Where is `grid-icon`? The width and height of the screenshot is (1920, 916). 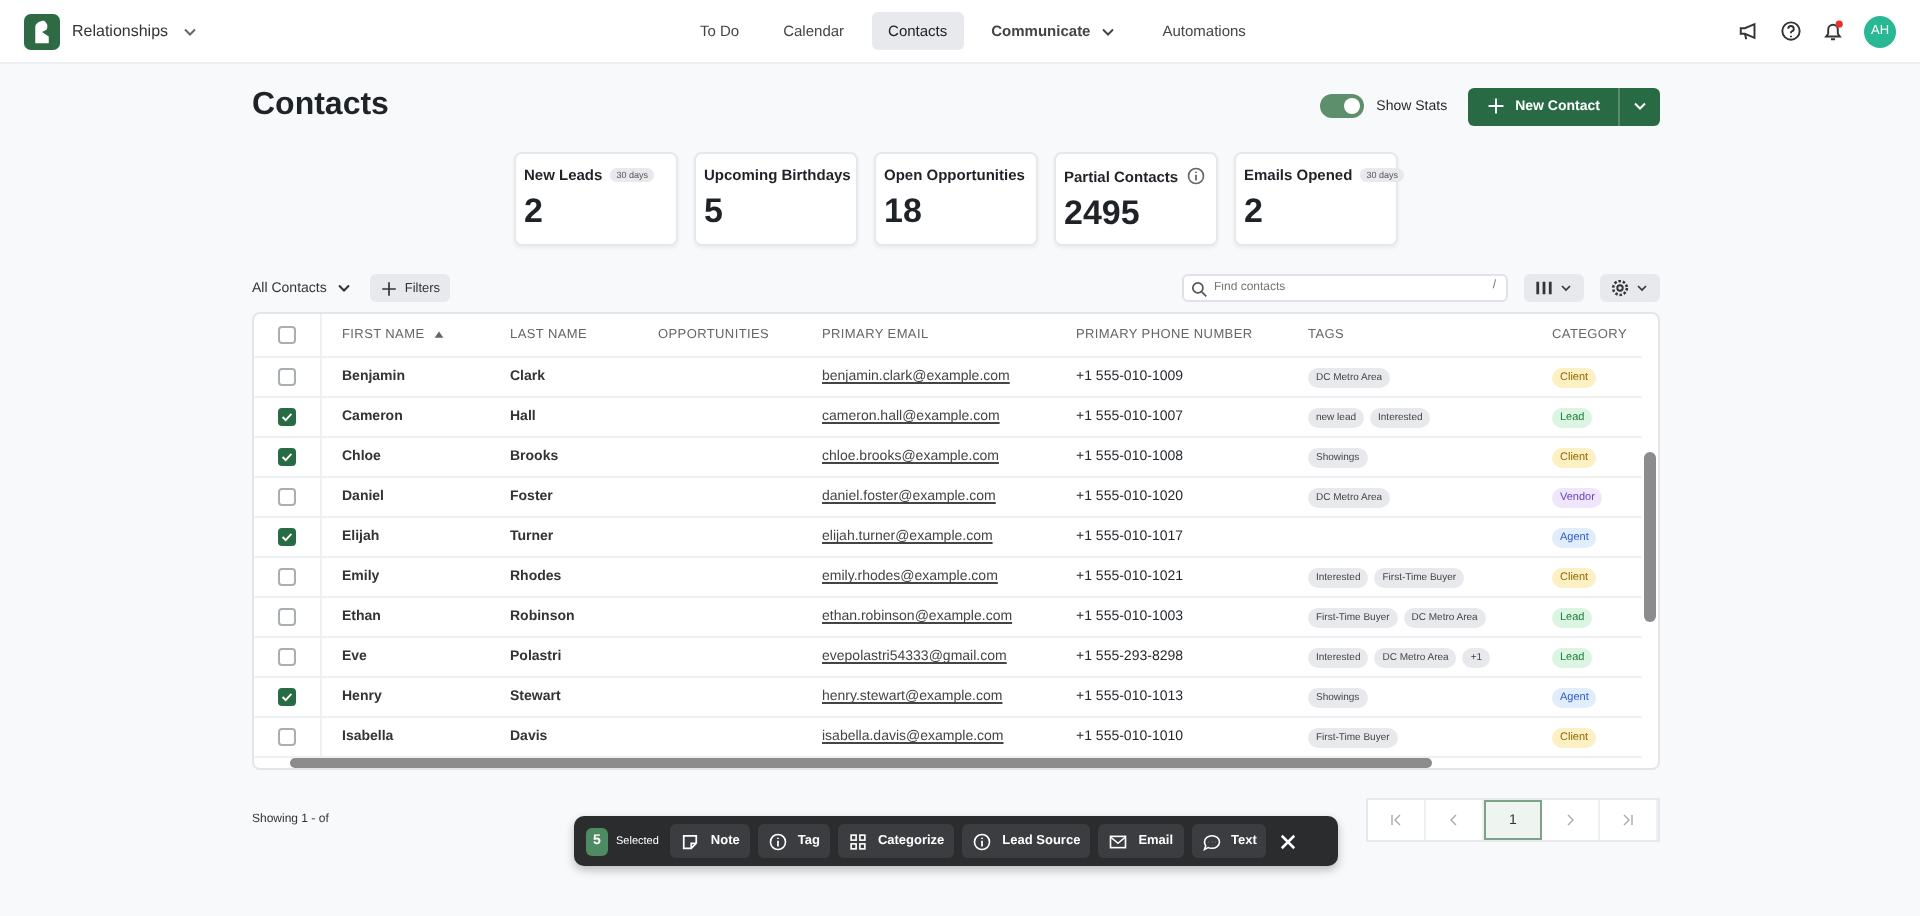 grid-icon is located at coordinates (857, 841).